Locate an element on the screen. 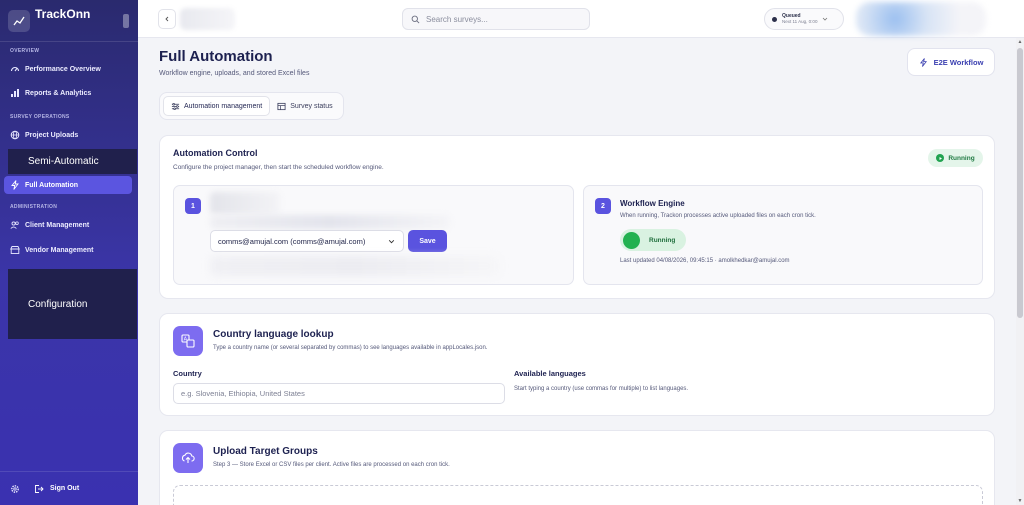  upload-target-groups-title: Upload Target Groups is located at coordinates (265, 451).